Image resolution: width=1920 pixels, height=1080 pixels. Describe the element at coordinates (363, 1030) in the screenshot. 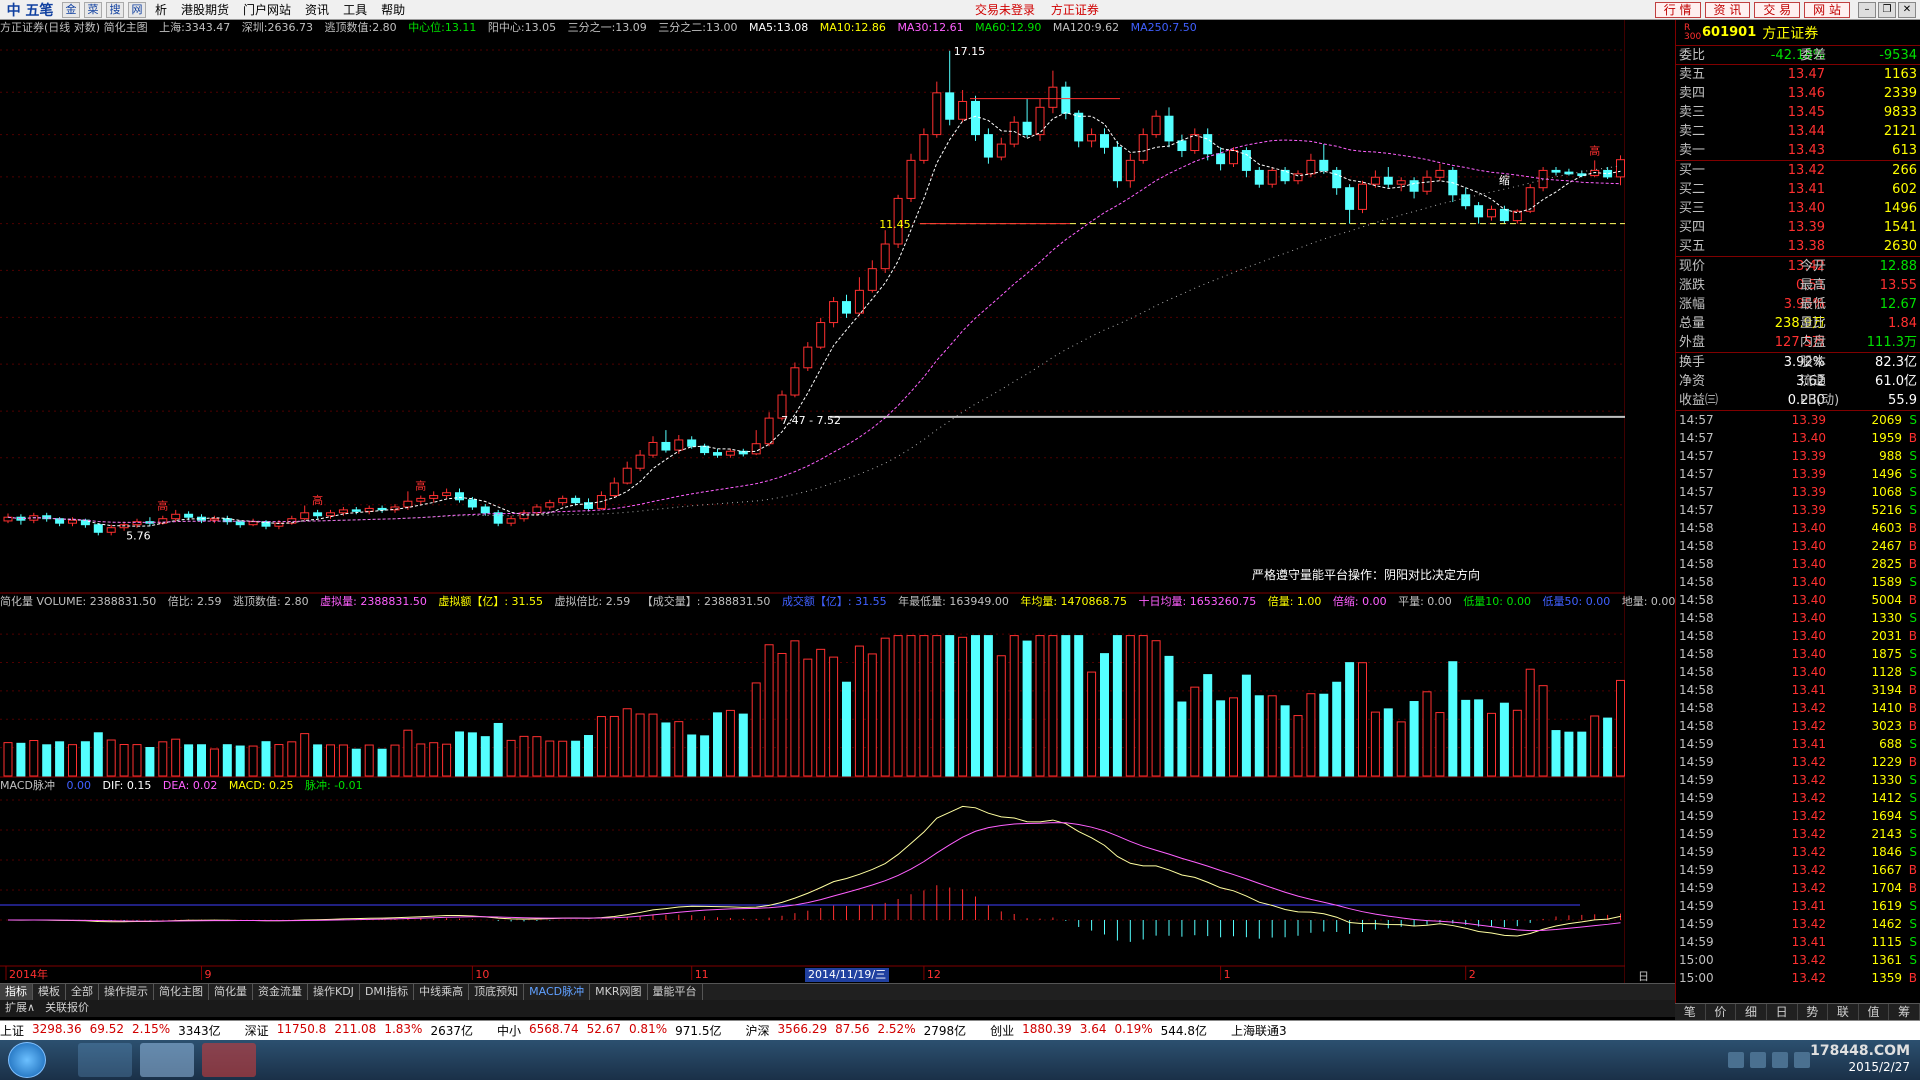

I see `index-深证: 深证 11750.8 211.08 1.83% 2637亿` at that location.